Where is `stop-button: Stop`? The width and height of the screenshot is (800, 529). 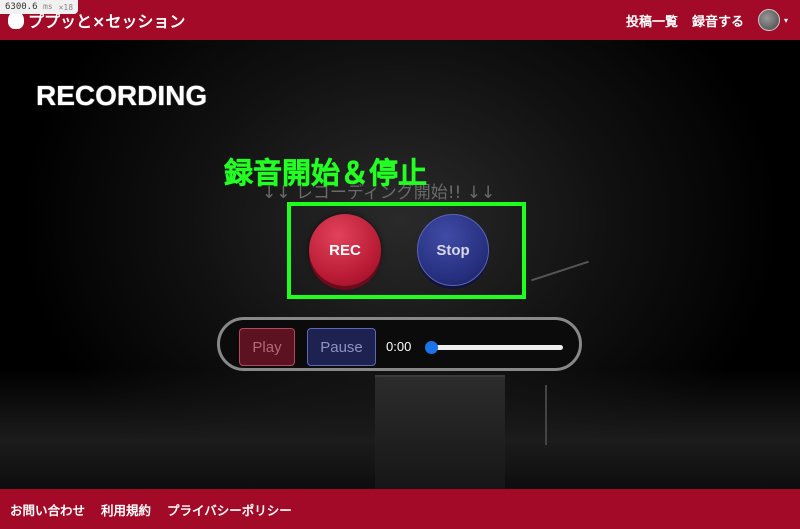 stop-button: Stop is located at coordinates (453, 250).